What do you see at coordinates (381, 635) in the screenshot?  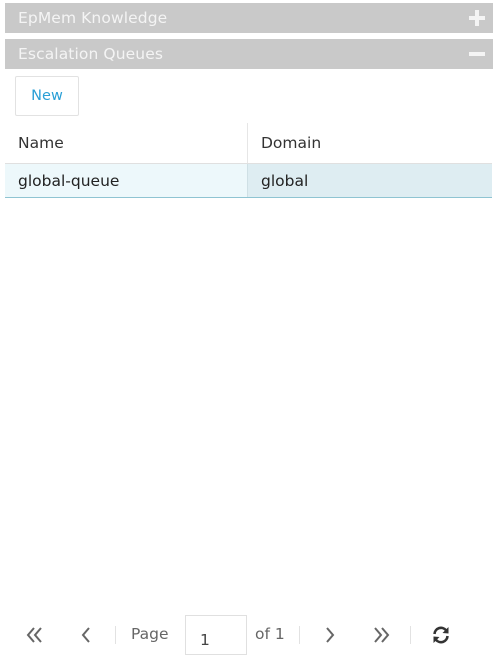 I see `last-page-icon` at bounding box center [381, 635].